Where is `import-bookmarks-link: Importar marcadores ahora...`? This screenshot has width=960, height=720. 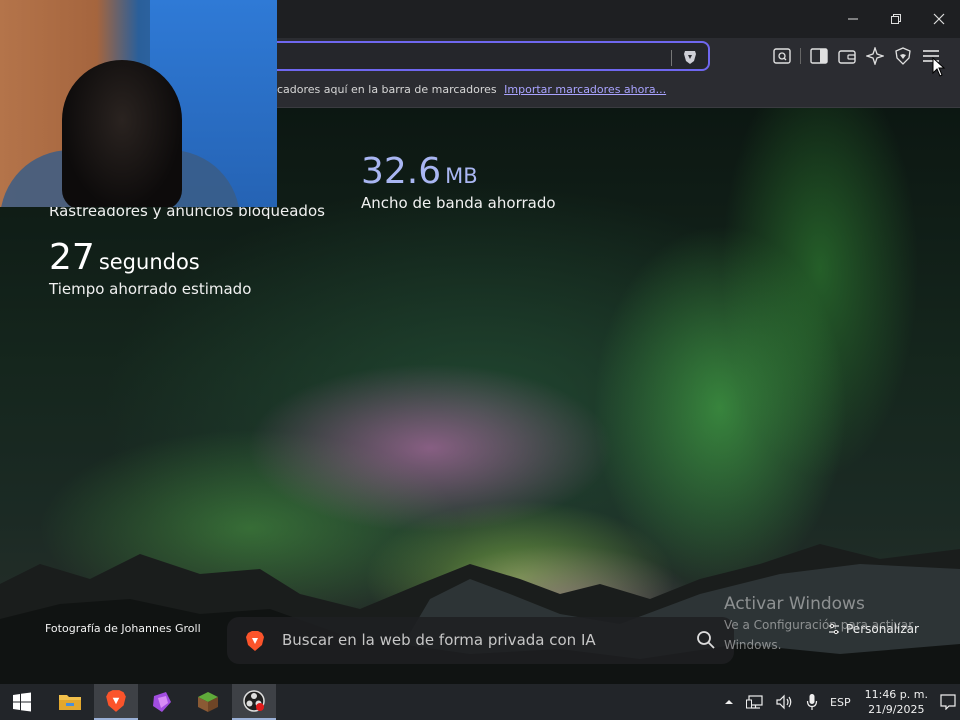 import-bookmarks-link: Importar marcadores ahora... is located at coordinates (585, 89).